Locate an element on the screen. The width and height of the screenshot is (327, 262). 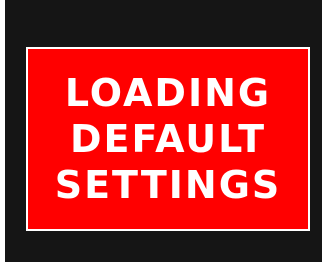
message-line-1: LOADING is located at coordinates (168, 93).